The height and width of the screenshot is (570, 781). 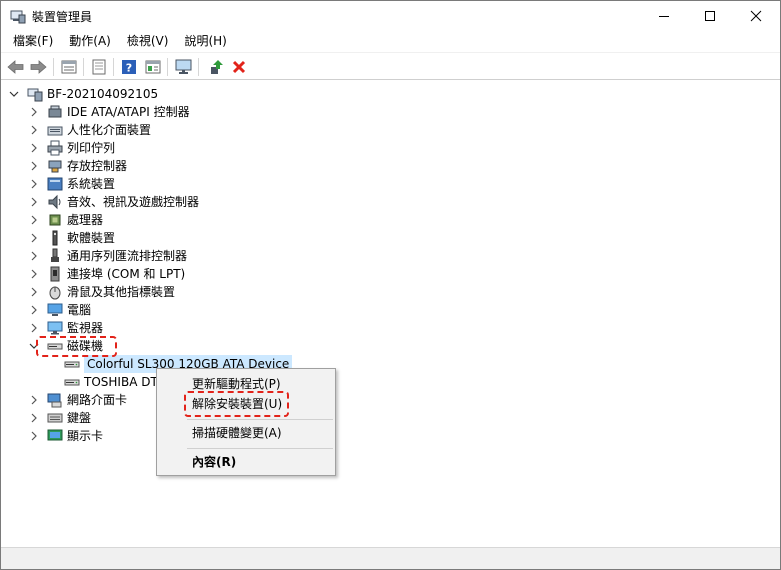 I want to click on minimize-button, so click(x=664, y=16).